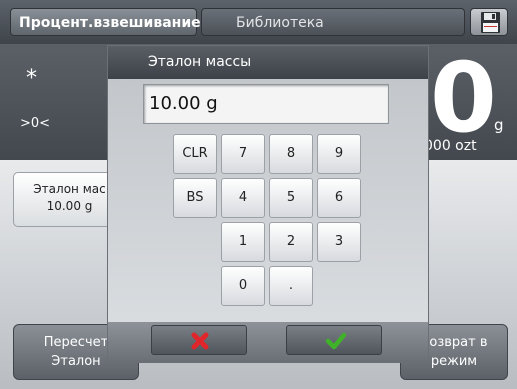 The height and width of the screenshot is (389, 517). What do you see at coordinates (291, 154) in the screenshot?
I see `key-8: 8` at bounding box center [291, 154].